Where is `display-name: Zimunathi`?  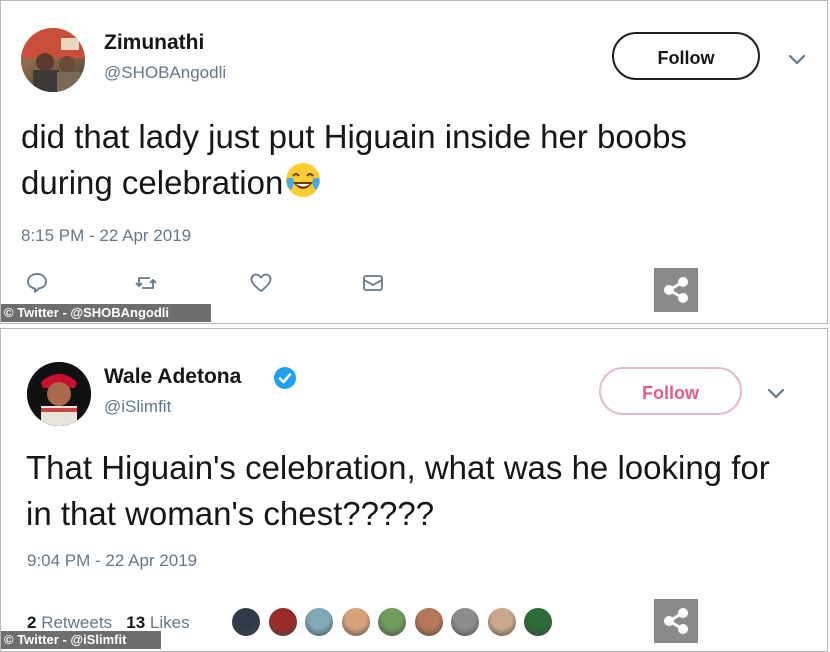
display-name: Zimunathi is located at coordinates (154, 43).